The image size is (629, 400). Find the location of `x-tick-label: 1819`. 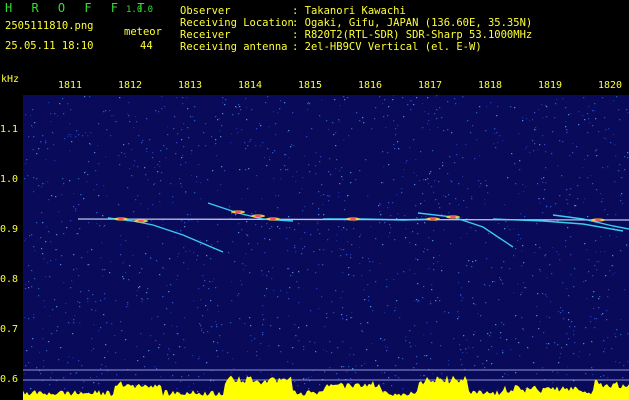

x-tick-label: 1819 is located at coordinates (550, 85).